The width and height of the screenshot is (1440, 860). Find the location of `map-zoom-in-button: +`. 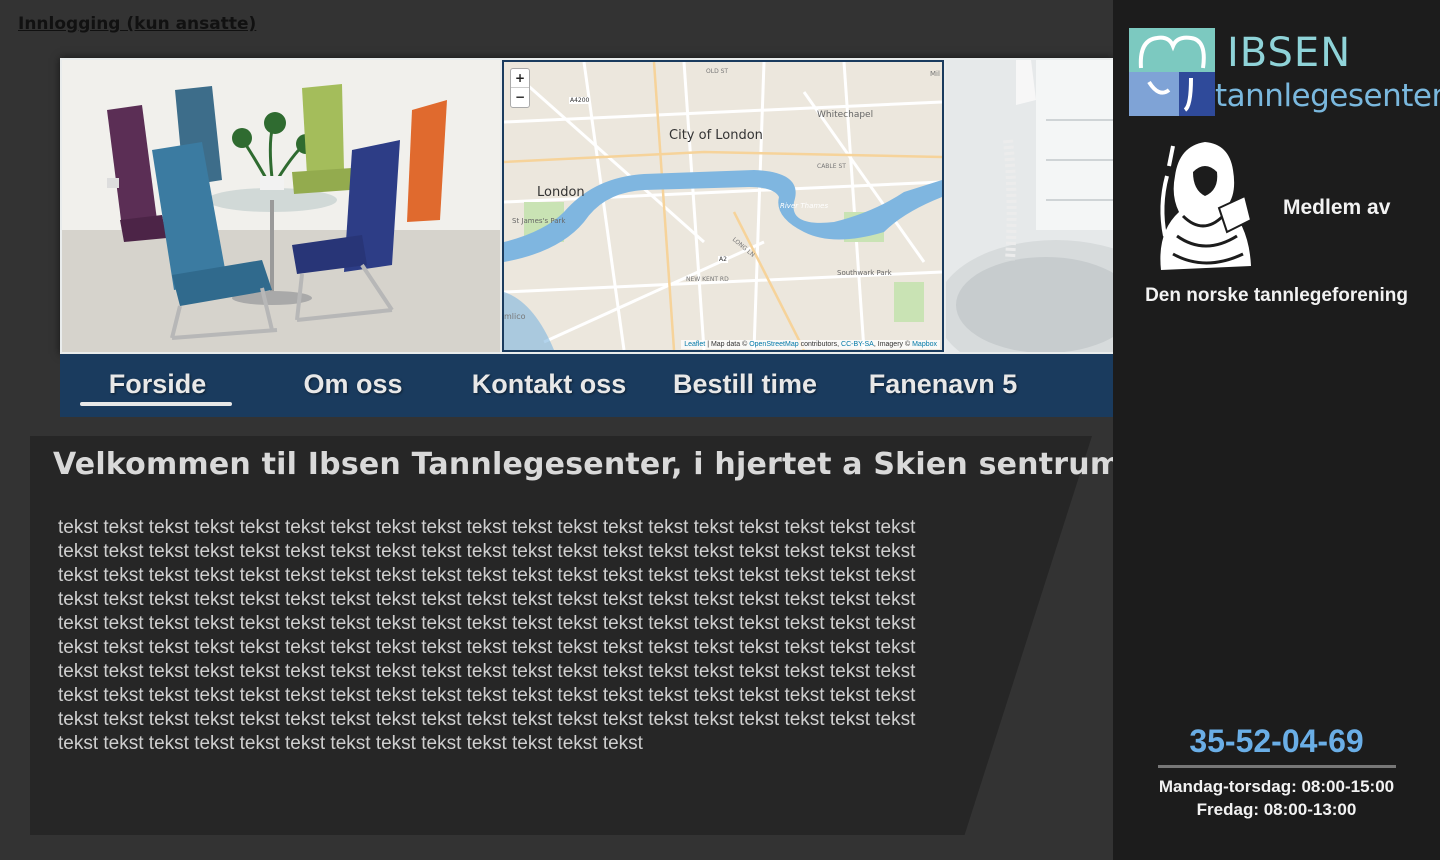

map-zoom-in-button: + is located at coordinates (520, 78).